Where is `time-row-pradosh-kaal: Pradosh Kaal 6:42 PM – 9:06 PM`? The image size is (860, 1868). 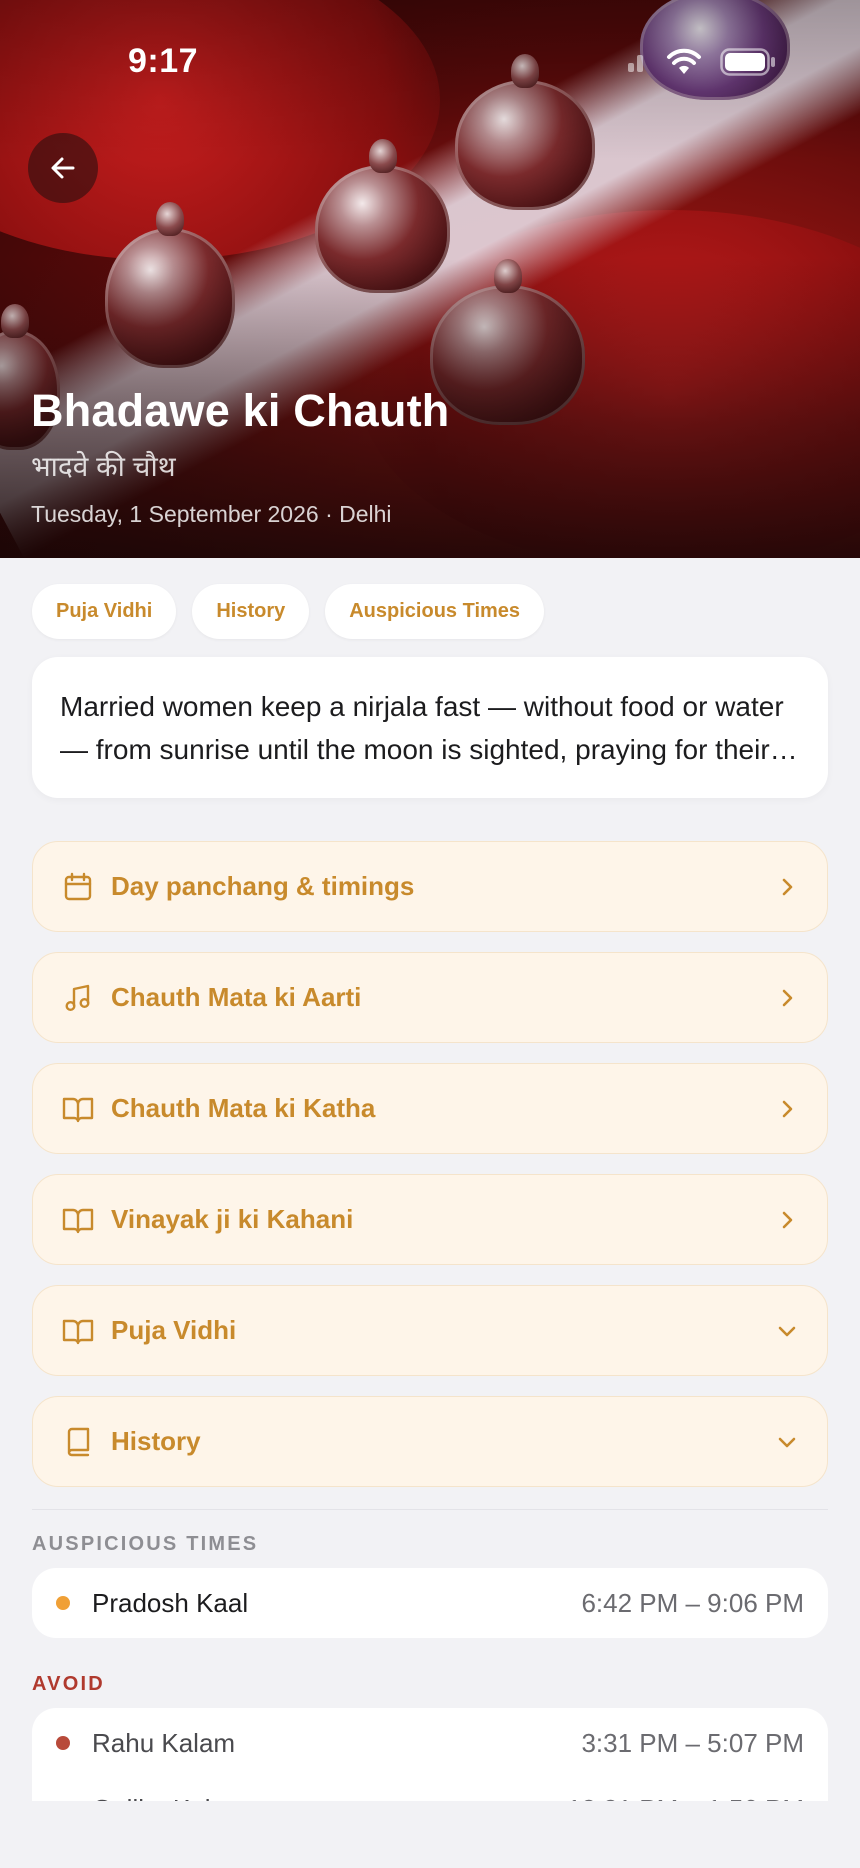
time-row-pradosh-kaal: Pradosh Kaal 6:42 PM – 9:06 PM is located at coordinates (430, 1603).